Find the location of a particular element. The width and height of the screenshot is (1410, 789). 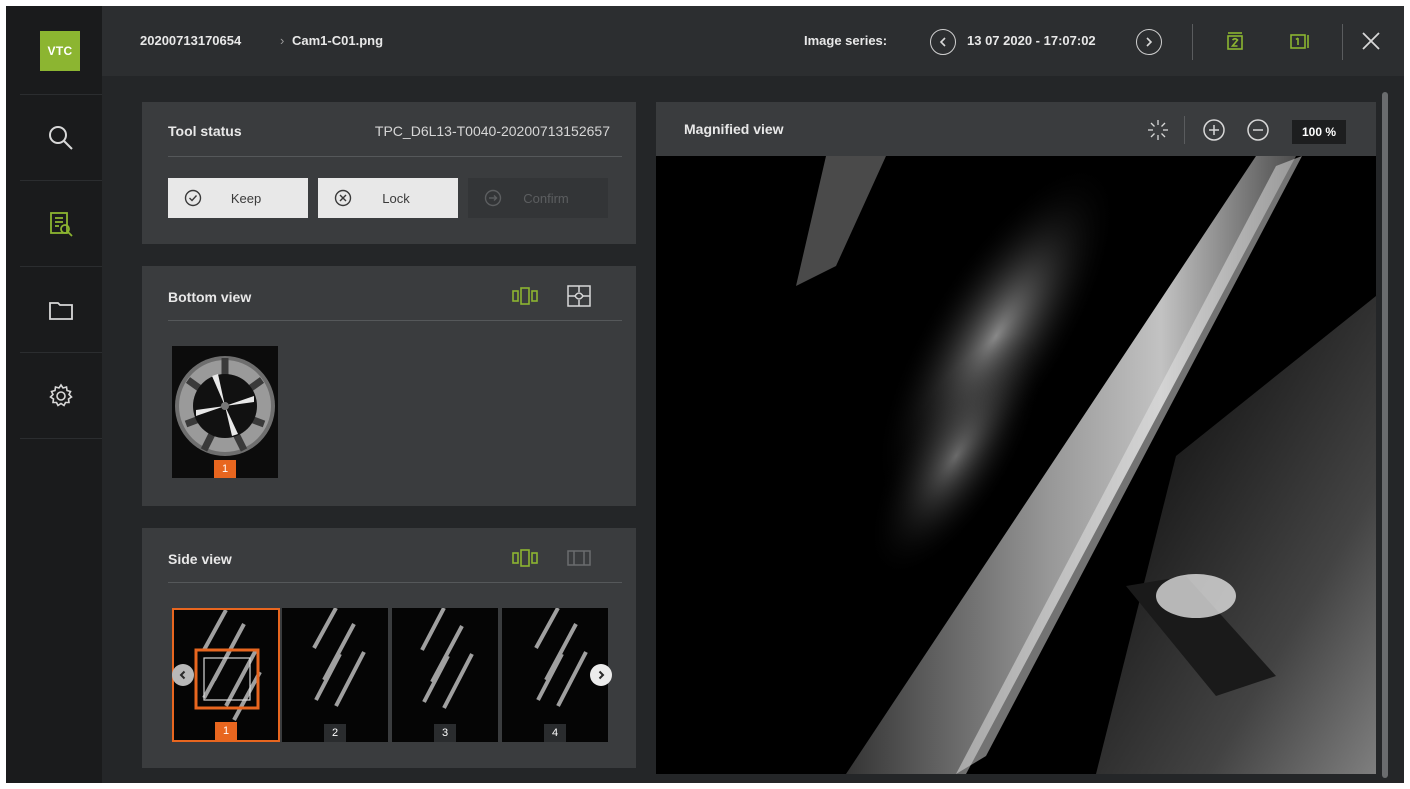

thumbnails-next-button is located at coordinates (601, 675).